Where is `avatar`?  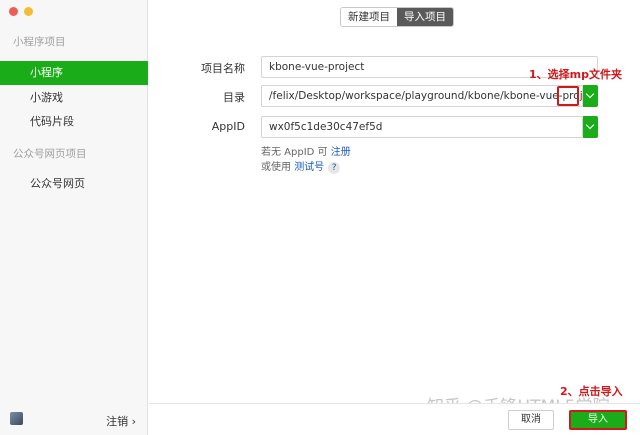 avatar is located at coordinates (16, 418).